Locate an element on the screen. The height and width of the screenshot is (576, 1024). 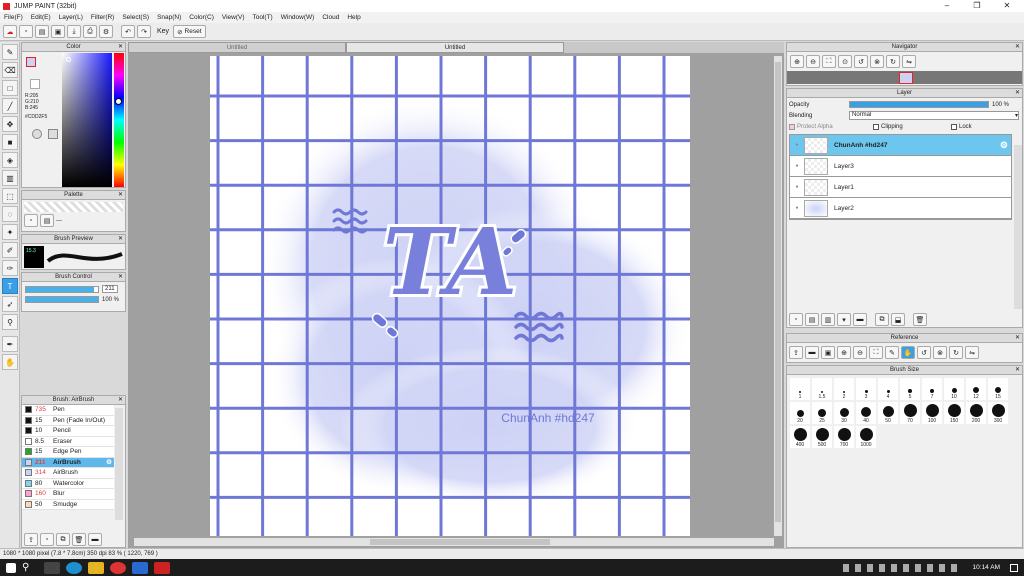
menu-item: Help is located at coordinates (353, 17).